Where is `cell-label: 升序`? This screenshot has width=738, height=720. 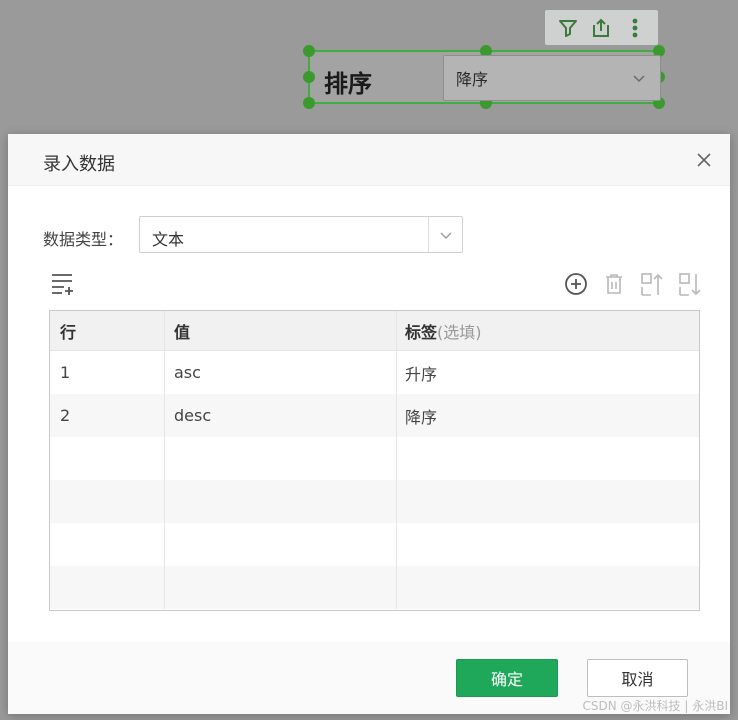
cell-label: 升序 is located at coordinates (548, 372).